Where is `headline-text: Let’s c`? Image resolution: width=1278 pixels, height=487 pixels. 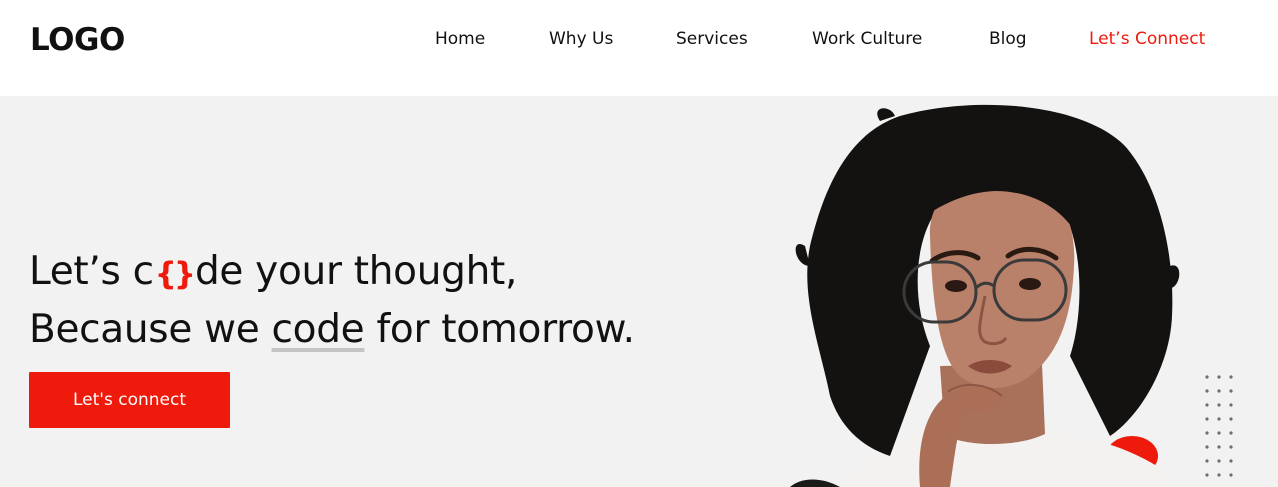
headline-text: Let’s c is located at coordinates (91, 271).